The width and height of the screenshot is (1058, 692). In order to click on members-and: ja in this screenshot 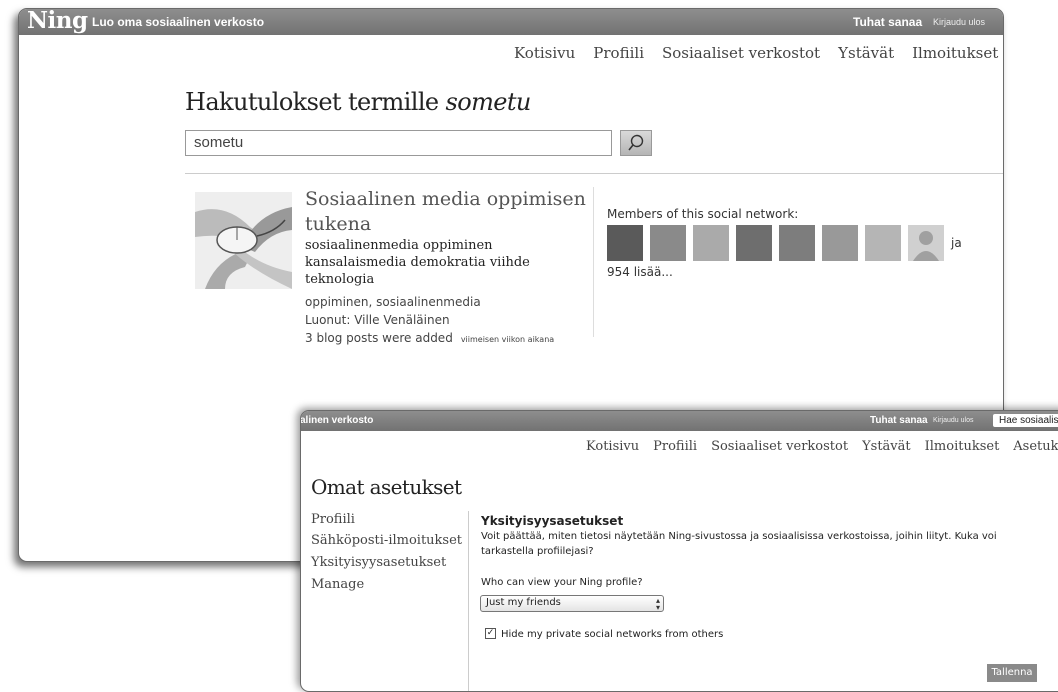, I will do `click(956, 243)`.